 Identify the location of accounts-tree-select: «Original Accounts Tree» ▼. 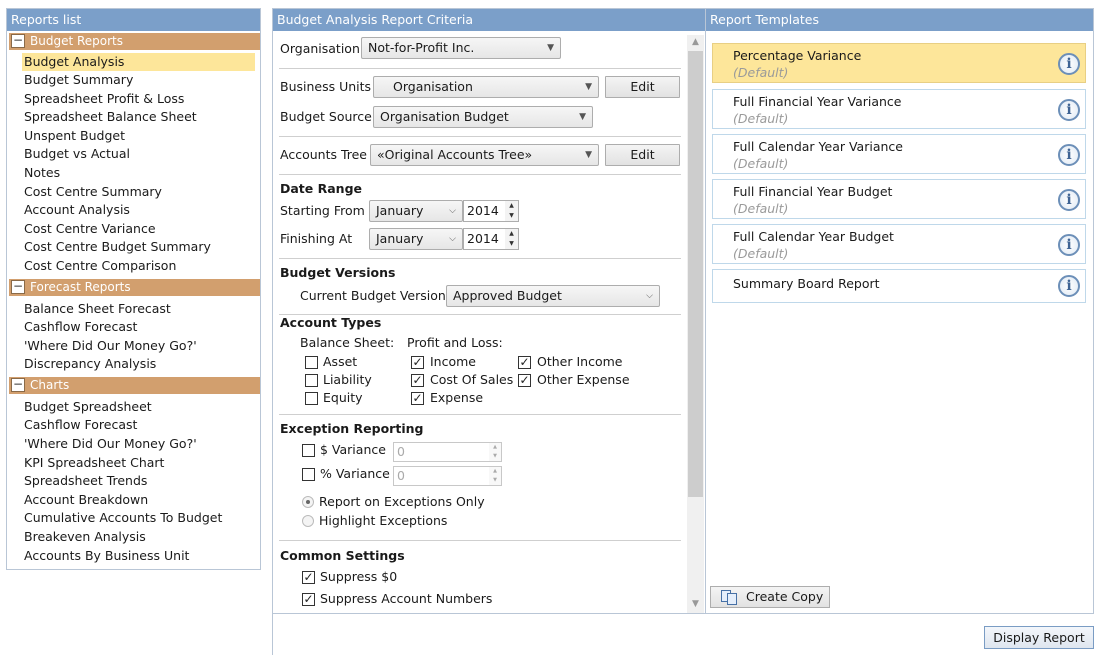
(484, 155).